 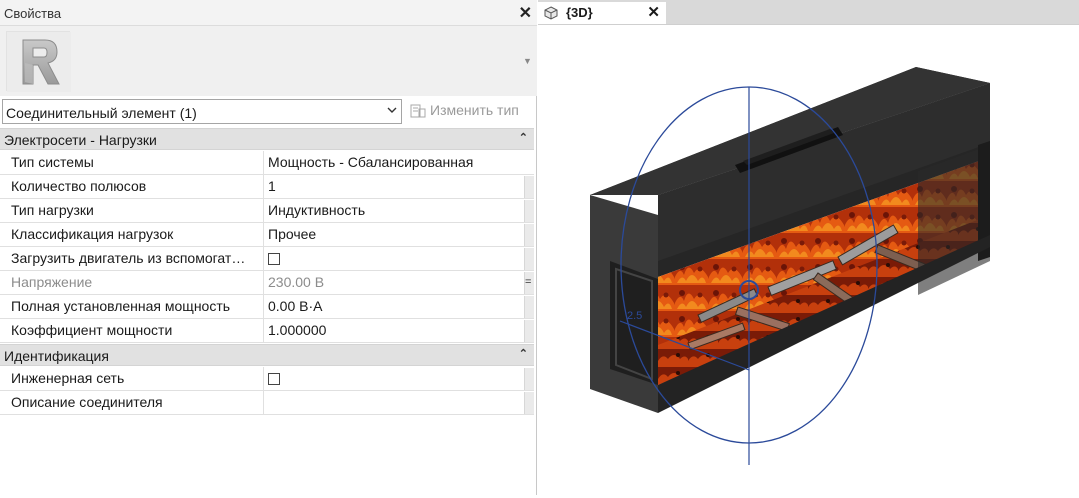 What do you see at coordinates (80, 140) in the screenshot?
I see `group-label: Электросети - Нагрузки` at bounding box center [80, 140].